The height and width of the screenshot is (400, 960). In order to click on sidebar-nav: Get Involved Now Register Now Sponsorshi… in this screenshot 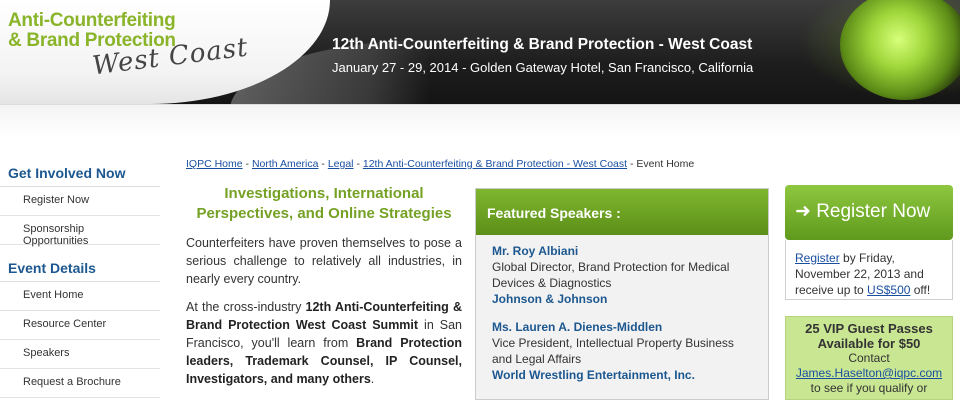, I will do `click(80, 279)`.